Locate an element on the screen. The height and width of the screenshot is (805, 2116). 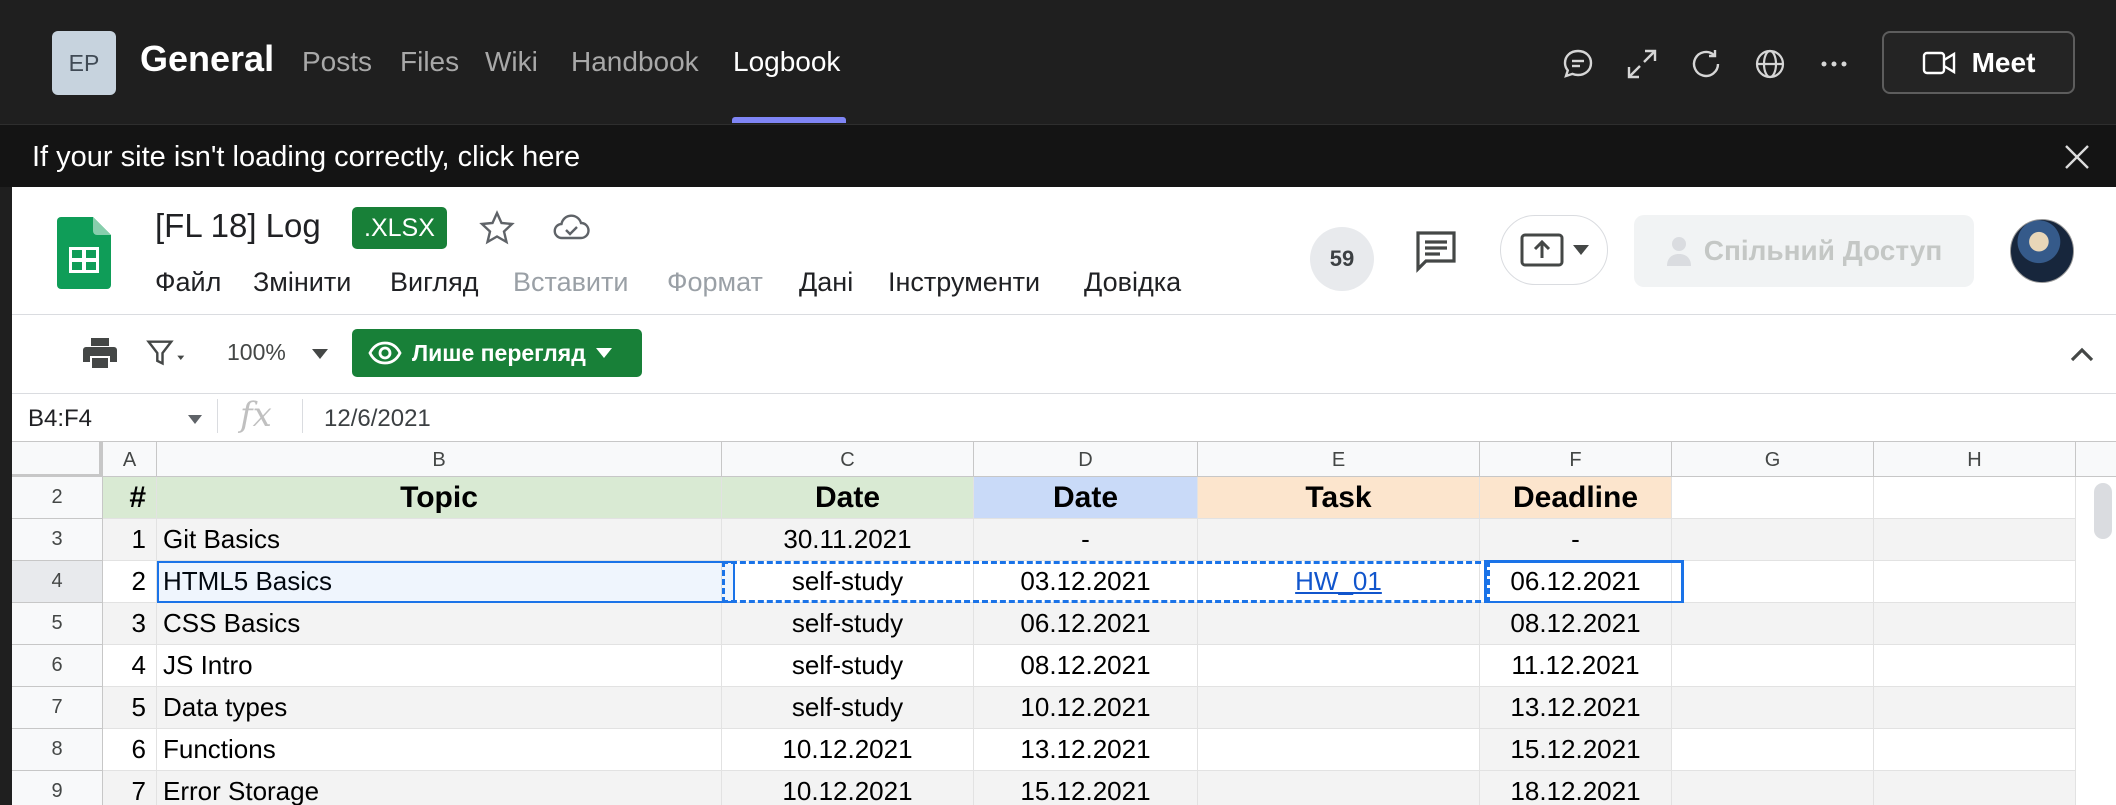
menu-help: Довідка is located at coordinates (1132, 282).